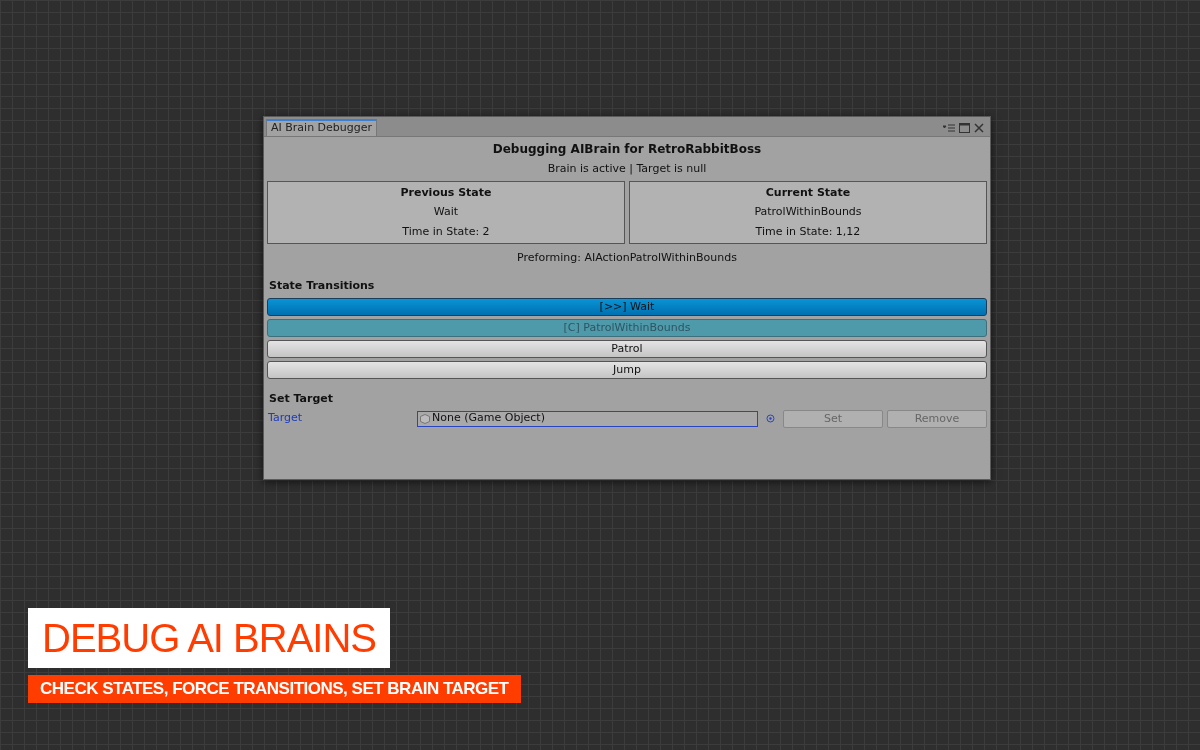 Image resolution: width=1200 pixels, height=750 pixels. Describe the element at coordinates (209, 638) in the screenshot. I see `banner-title: DEBUG AI BRAINS` at that location.